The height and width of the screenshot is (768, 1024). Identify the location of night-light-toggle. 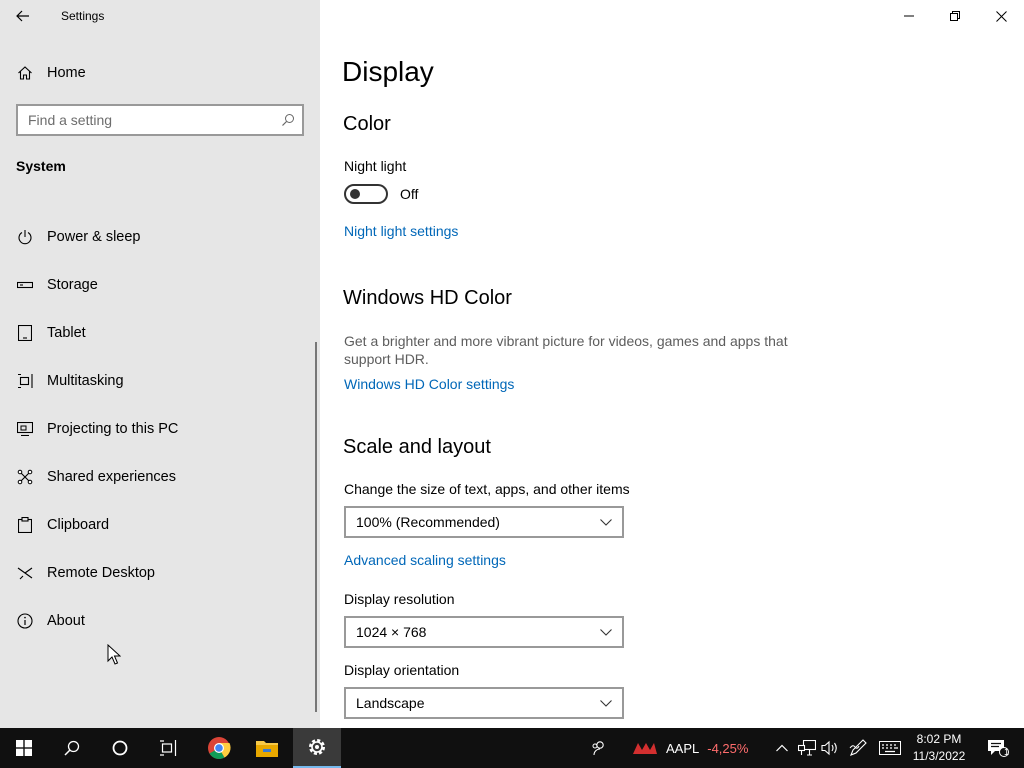
(366, 194).